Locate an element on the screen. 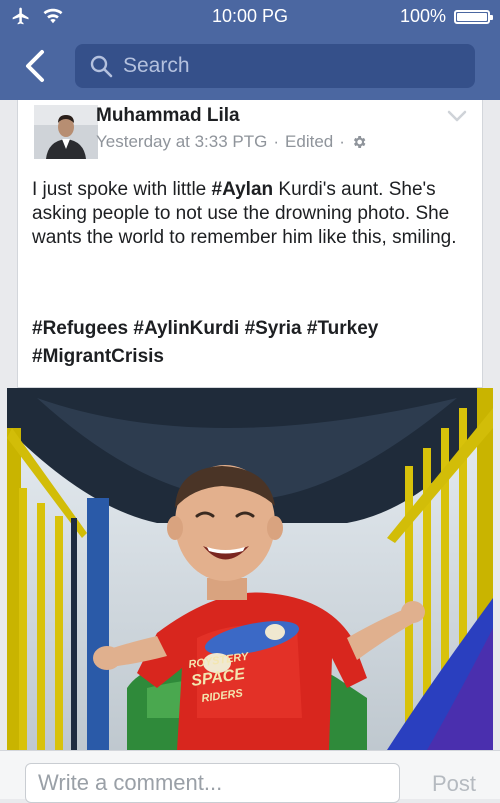 The width and height of the screenshot is (500, 803). author-name: Muhammad Lila is located at coordinates (168, 116).